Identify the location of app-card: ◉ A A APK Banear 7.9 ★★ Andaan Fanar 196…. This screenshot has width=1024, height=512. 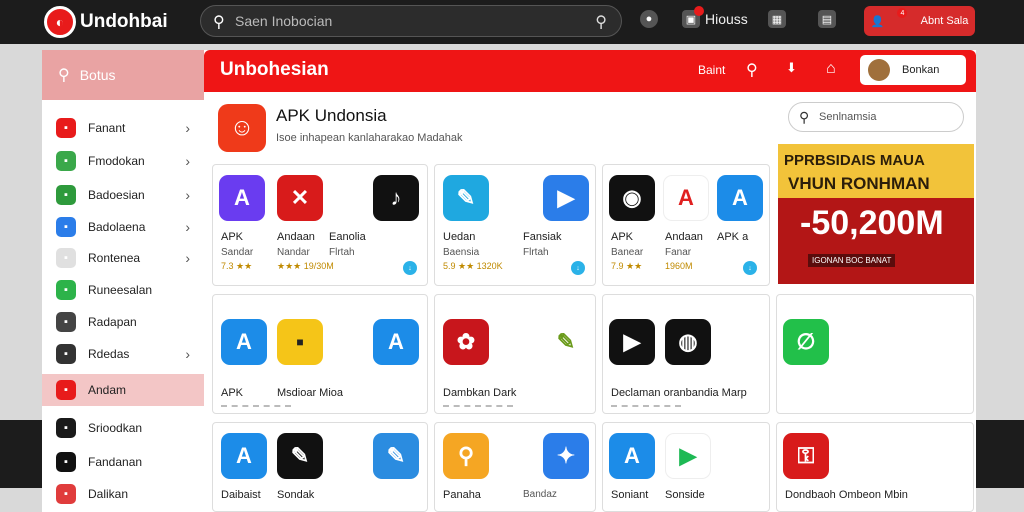
(686, 225).